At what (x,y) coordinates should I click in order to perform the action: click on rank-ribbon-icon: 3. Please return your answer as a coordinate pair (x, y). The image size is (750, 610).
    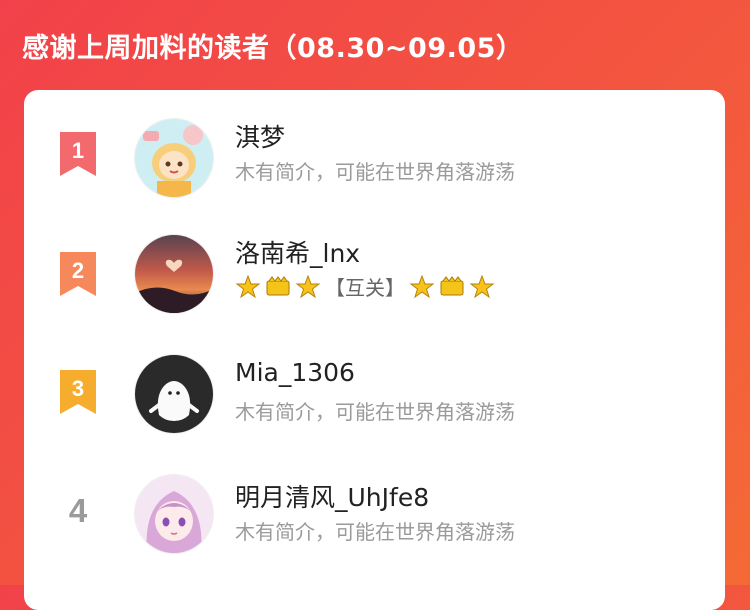
    Looking at the image, I should click on (78, 393).